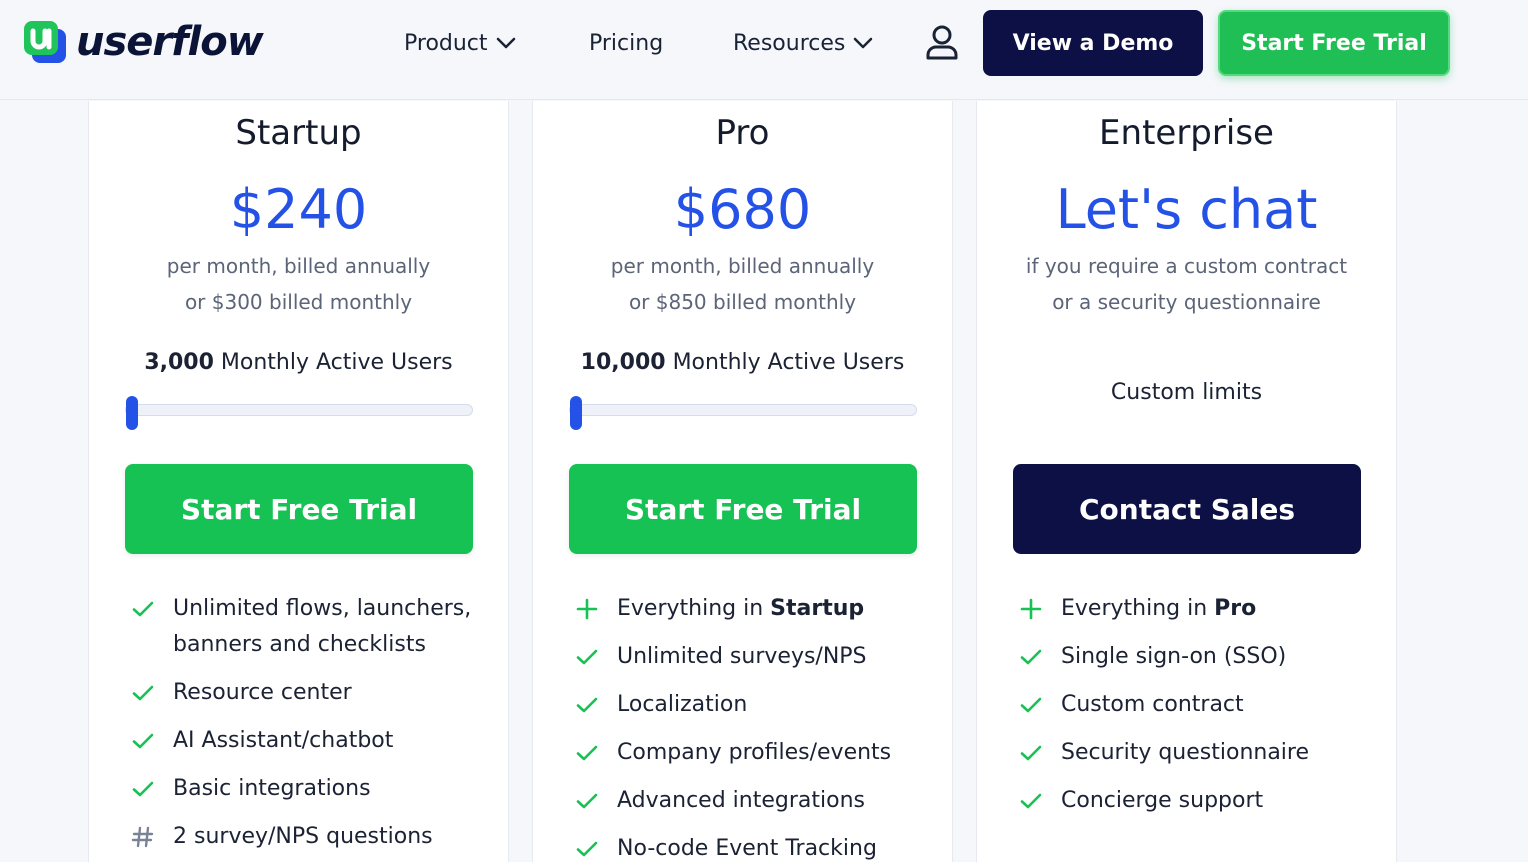  Describe the element at coordinates (170, 42) in the screenshot. I see `logo-text: userflow` at that location.